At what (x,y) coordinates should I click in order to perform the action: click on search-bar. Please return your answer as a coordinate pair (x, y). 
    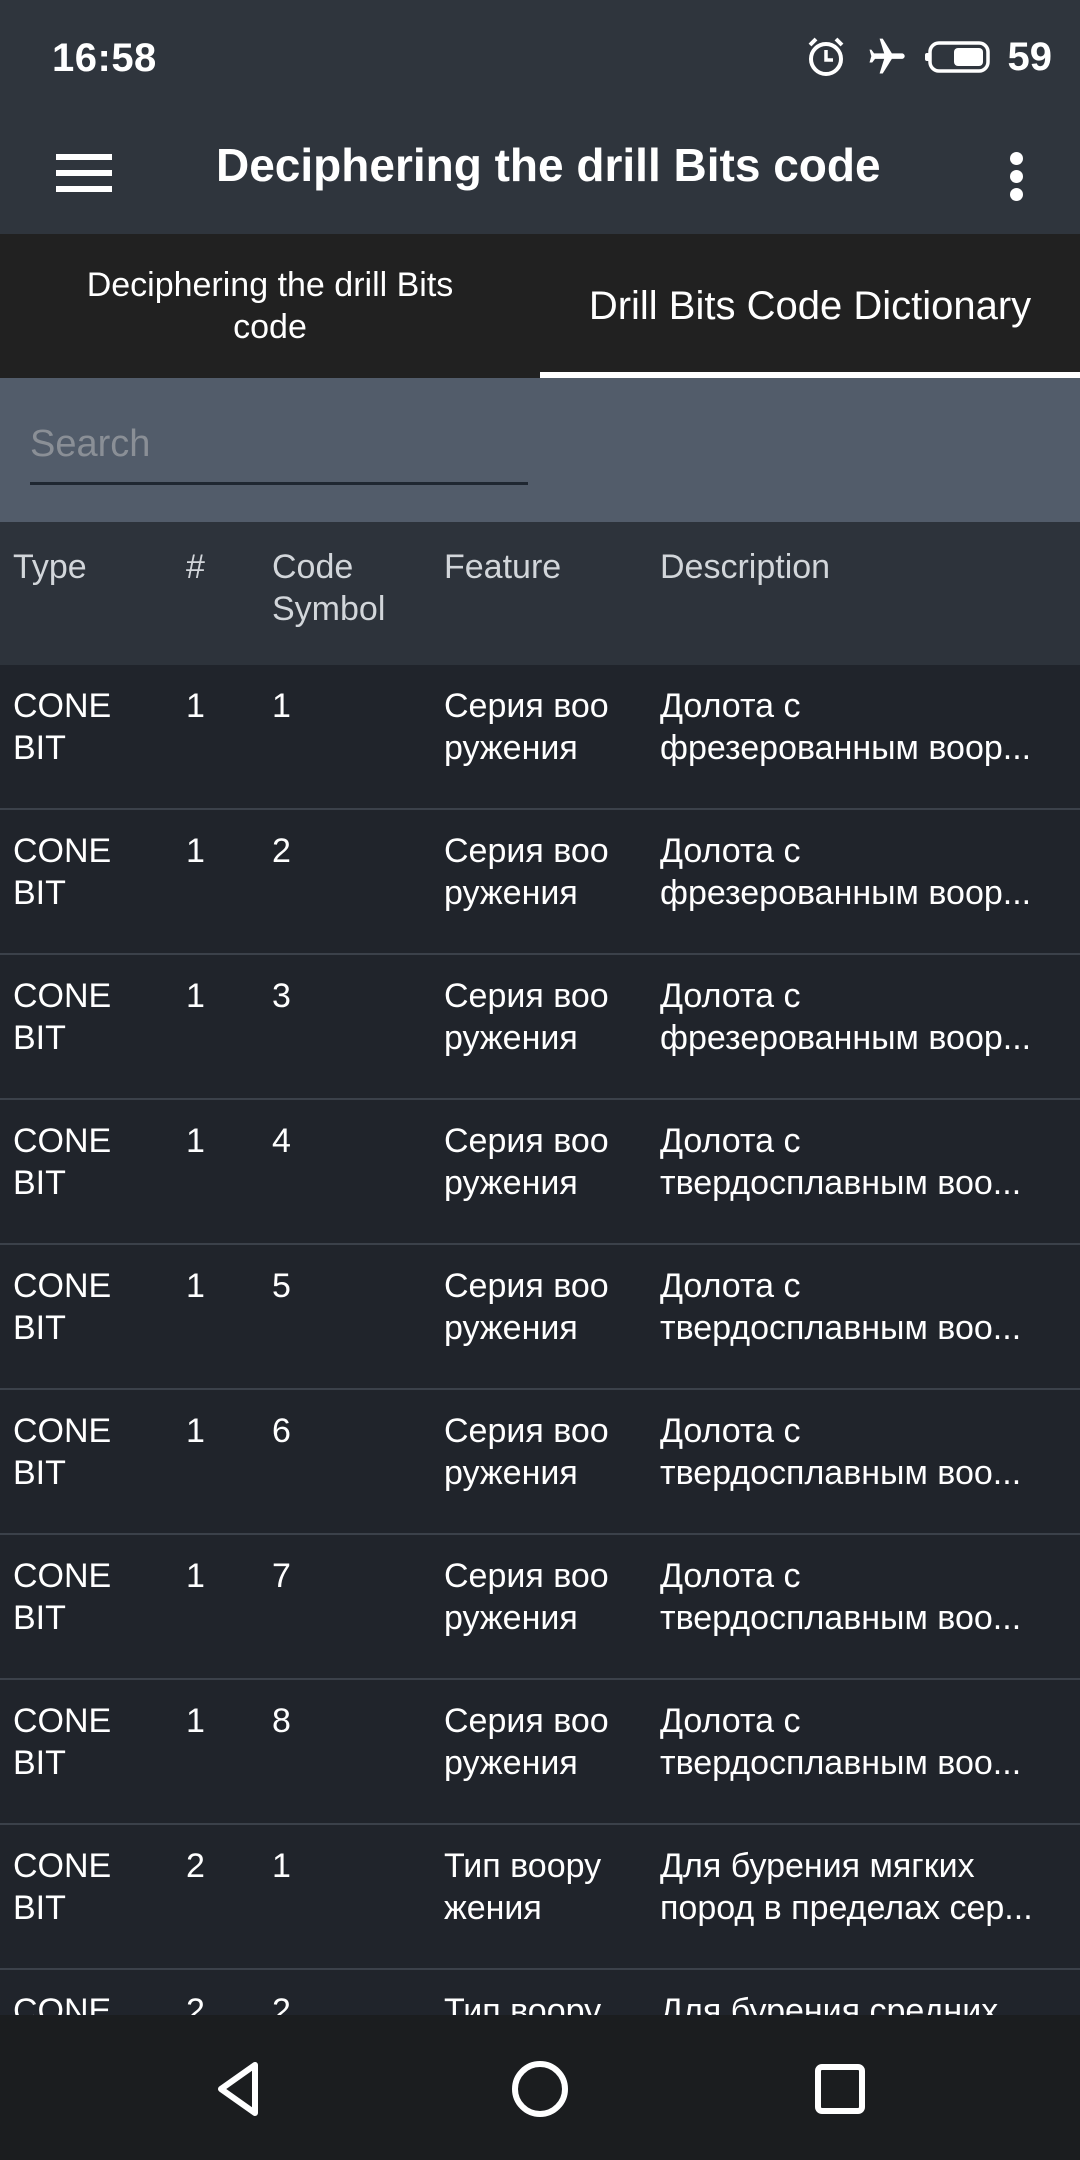
    Looking at the image, I should click on (540, 450).